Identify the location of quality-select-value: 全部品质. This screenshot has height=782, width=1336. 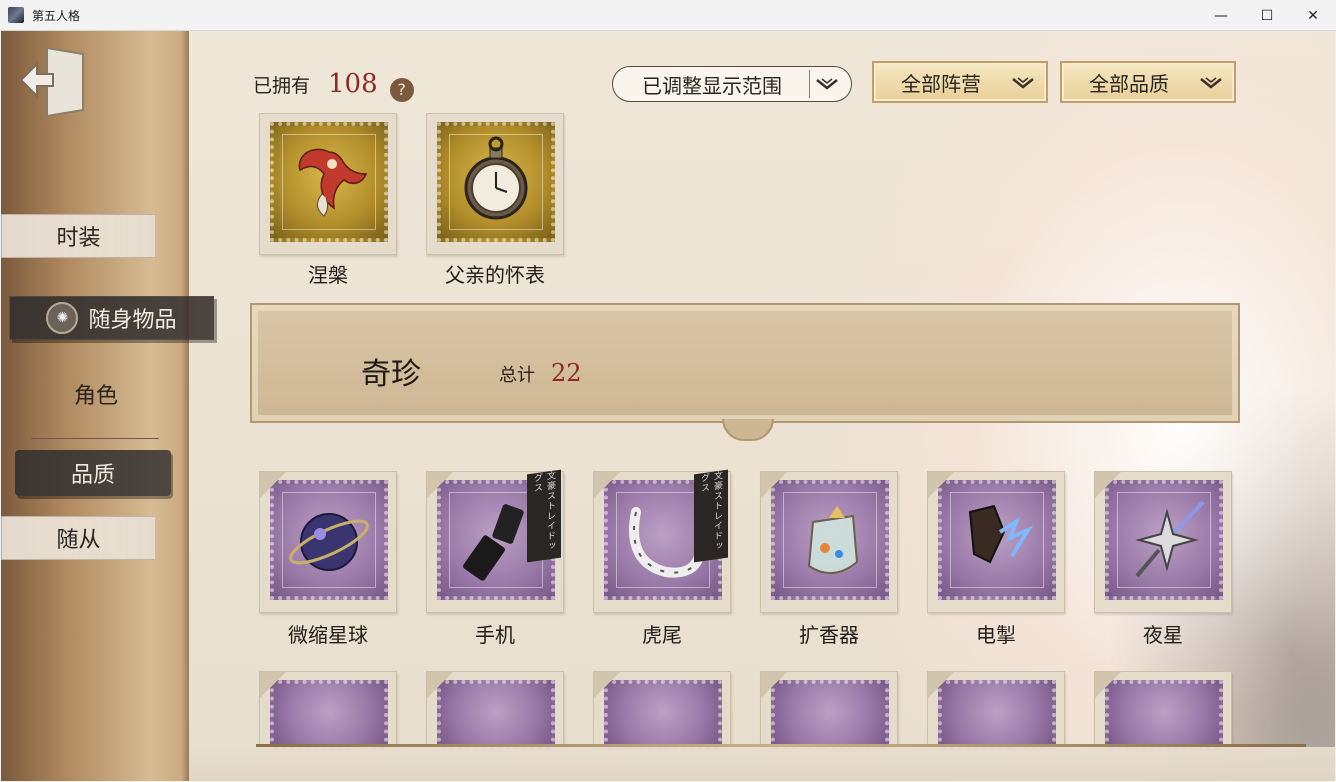
(1129, 83).